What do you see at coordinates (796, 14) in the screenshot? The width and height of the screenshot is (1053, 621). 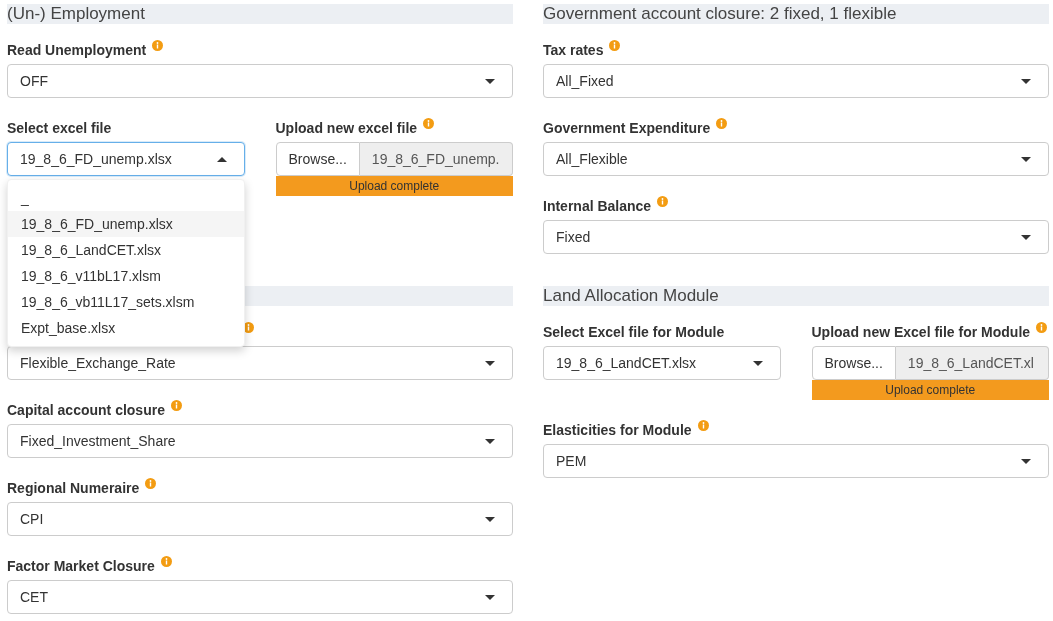 I see `section-header: Government account closure: 2 fixed, 1 flexible` at bounding box center [796, 14].